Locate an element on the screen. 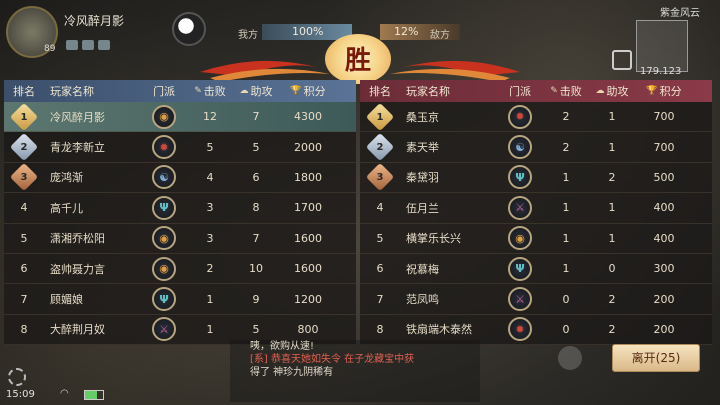 The height and width of the screenshot is (405, 720). exit-icon is located at coordinates (622, 60).